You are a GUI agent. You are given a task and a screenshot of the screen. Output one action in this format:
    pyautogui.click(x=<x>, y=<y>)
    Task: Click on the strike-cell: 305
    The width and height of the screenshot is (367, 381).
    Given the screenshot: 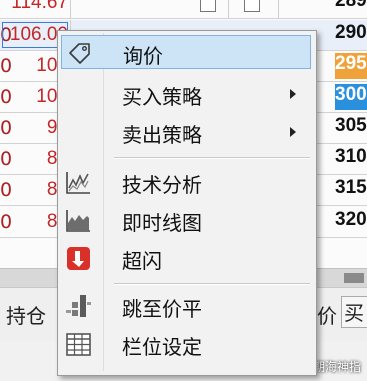 What is the action you would take?
    pyautogui.click(x=351, y=125)
    